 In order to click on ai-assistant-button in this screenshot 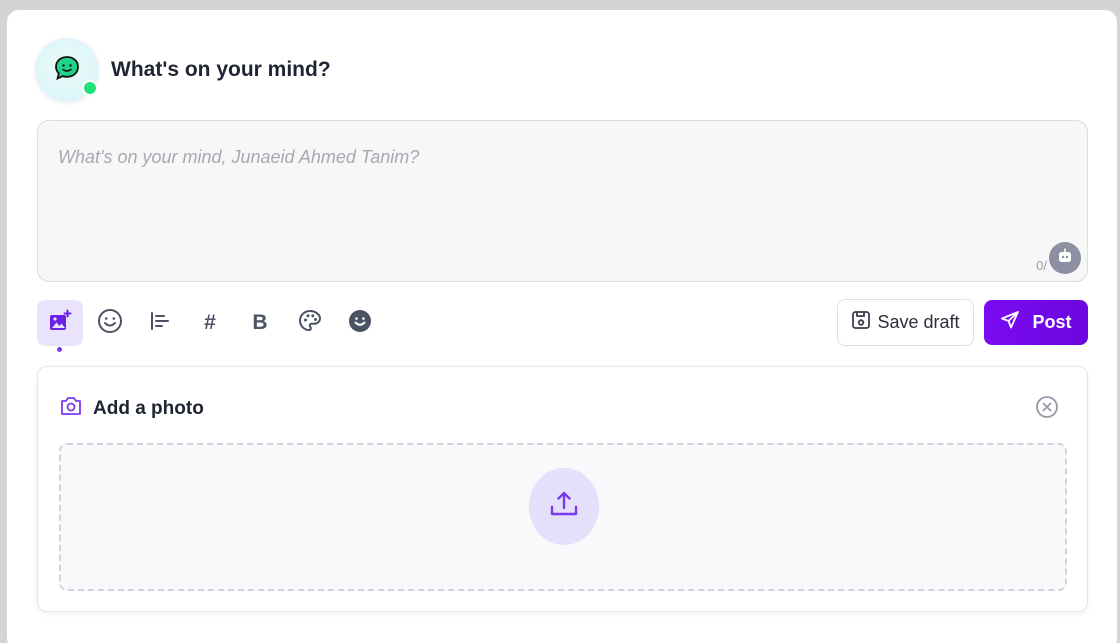, I will do `click(1065, 258)`.